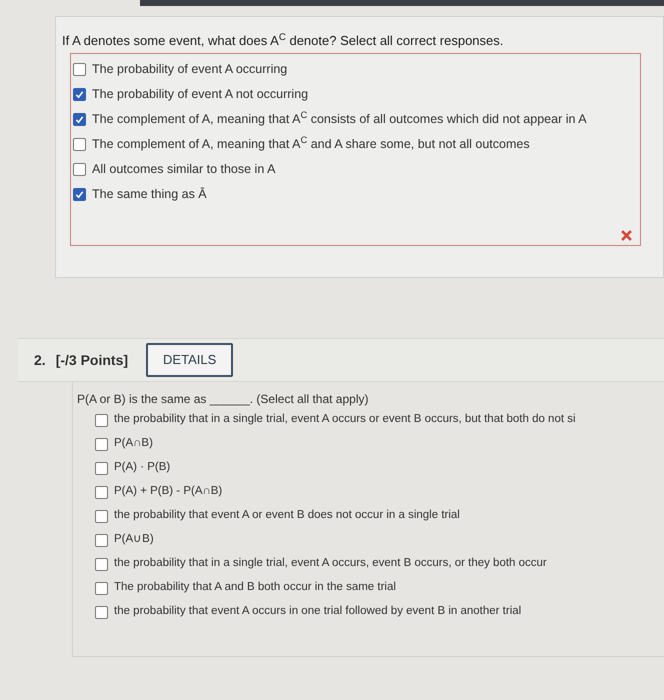 Image resolution: width=664 pixels, height=700 pixels. What do you see at coordinates (190, 69) in the screenshot?
I see `option-label: The probability of event A occurring` at bounding box center [190, 69].